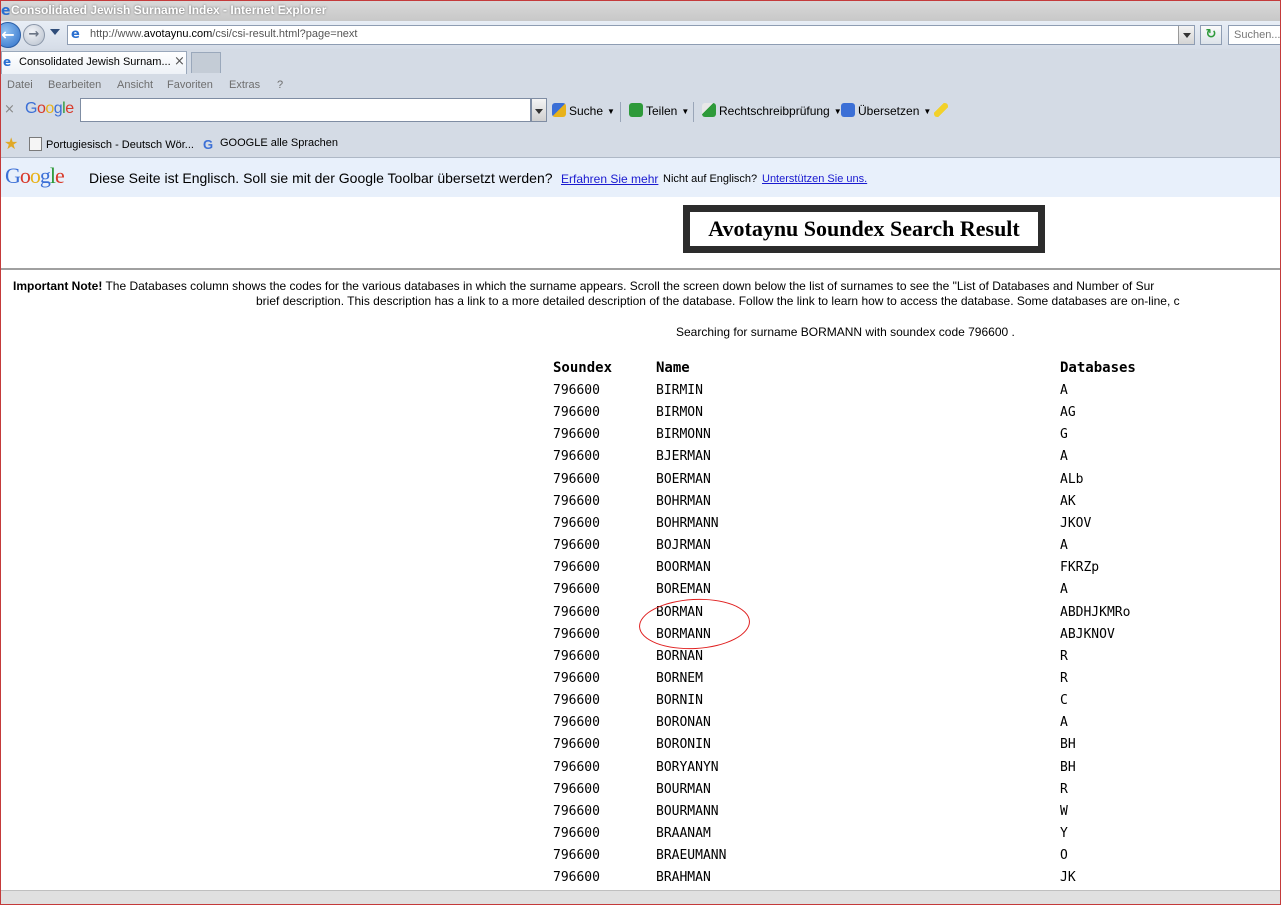 The width and height of the screenshot is (1281, 905). Describe the element at coordinates (244, 85) in the screenshot. I see `menu-extras: Extras` at that location.